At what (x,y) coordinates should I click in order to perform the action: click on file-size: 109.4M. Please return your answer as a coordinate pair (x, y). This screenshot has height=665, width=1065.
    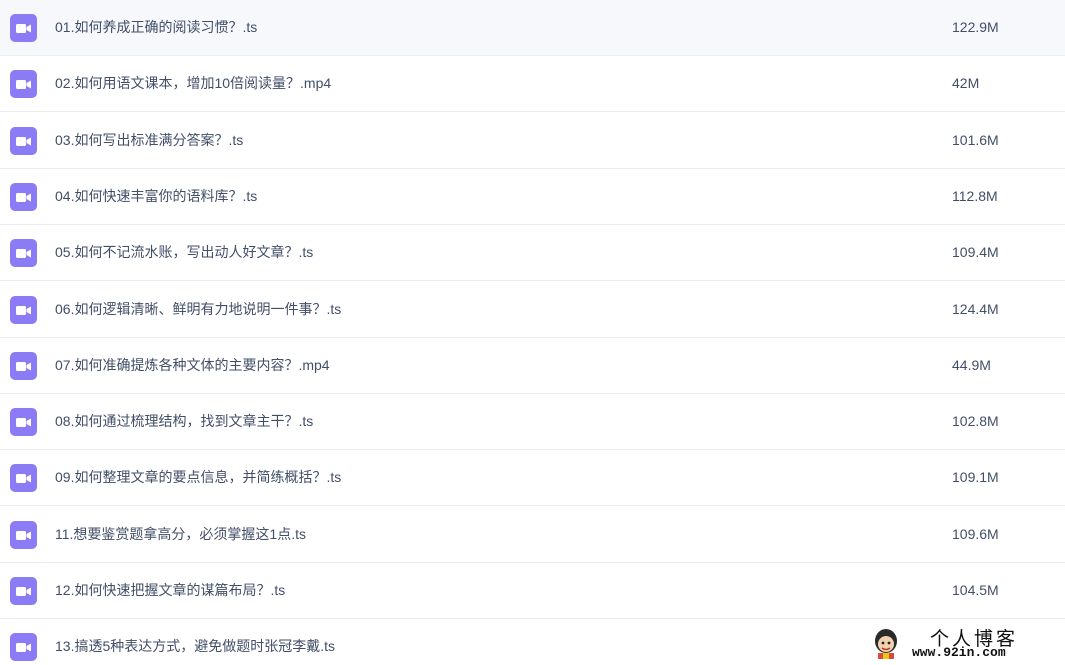
    Looking at the image, I should click on (975, 252).